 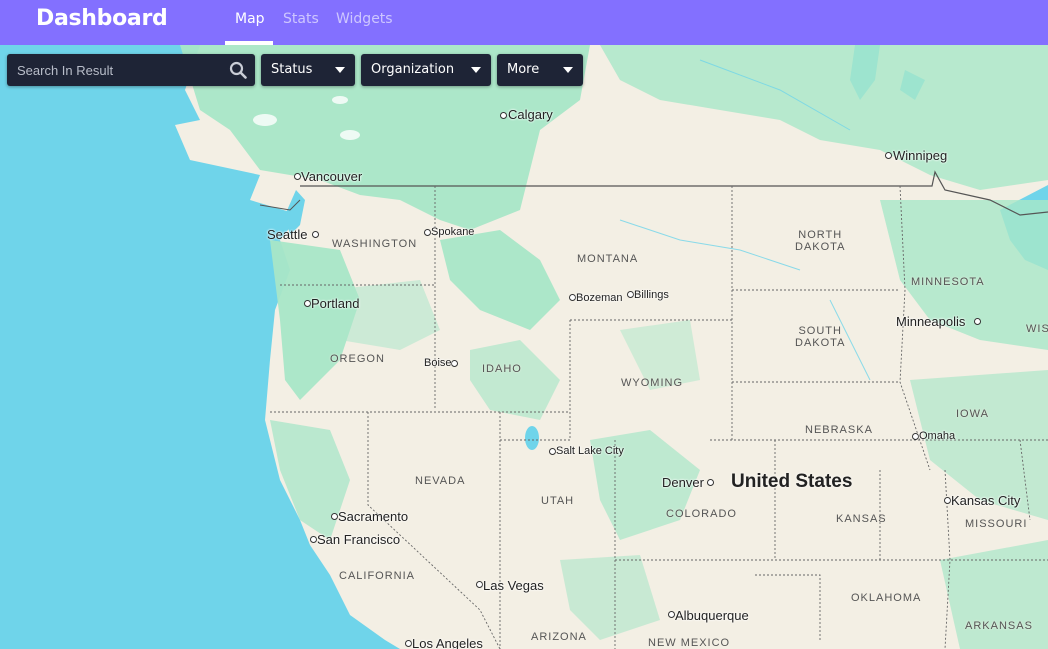 What do you see at coordinates (820, 241) in the screenshot?
I see `state-label: NORTH DAKOTA` at bounding box center [820, 241].